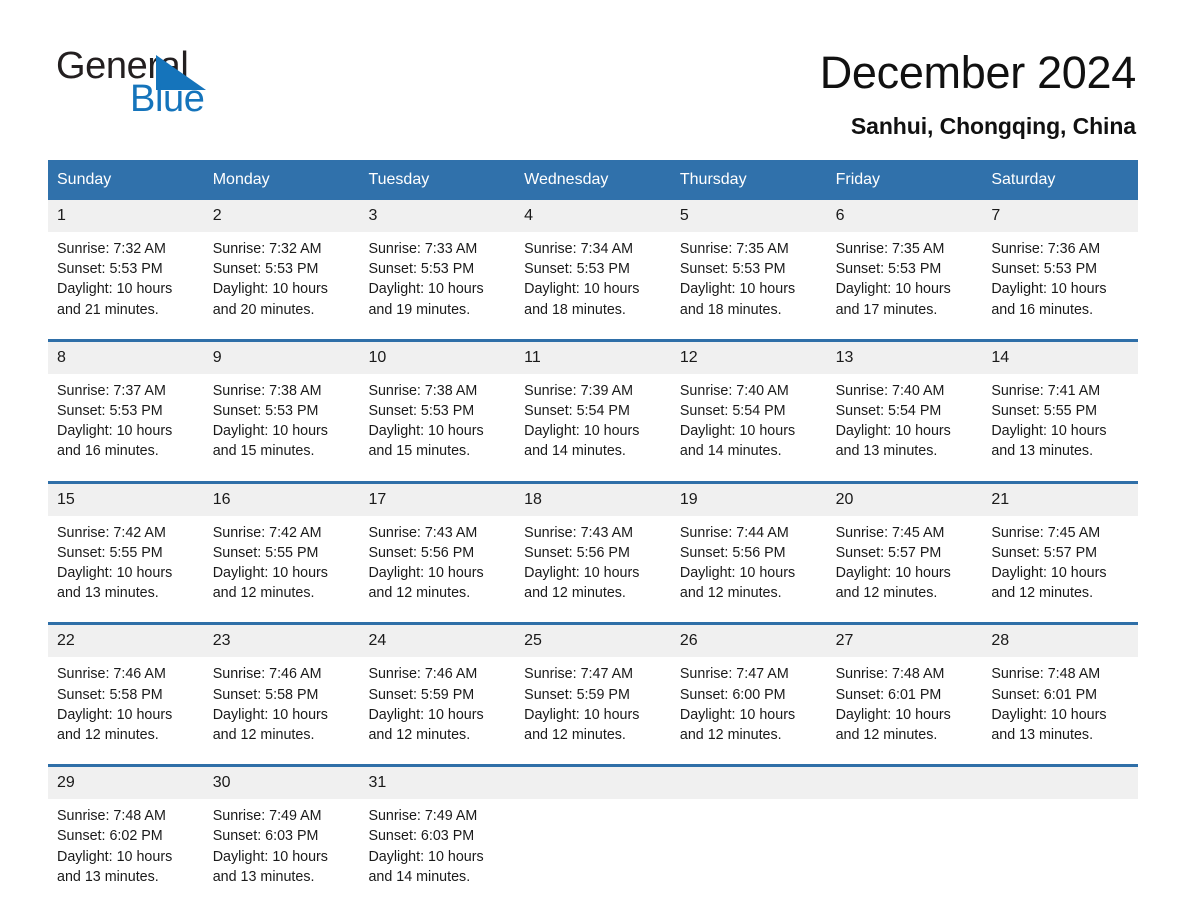  I want to click on sunrise-text: Sunrise: 7:46 AM, so click(423, 674).